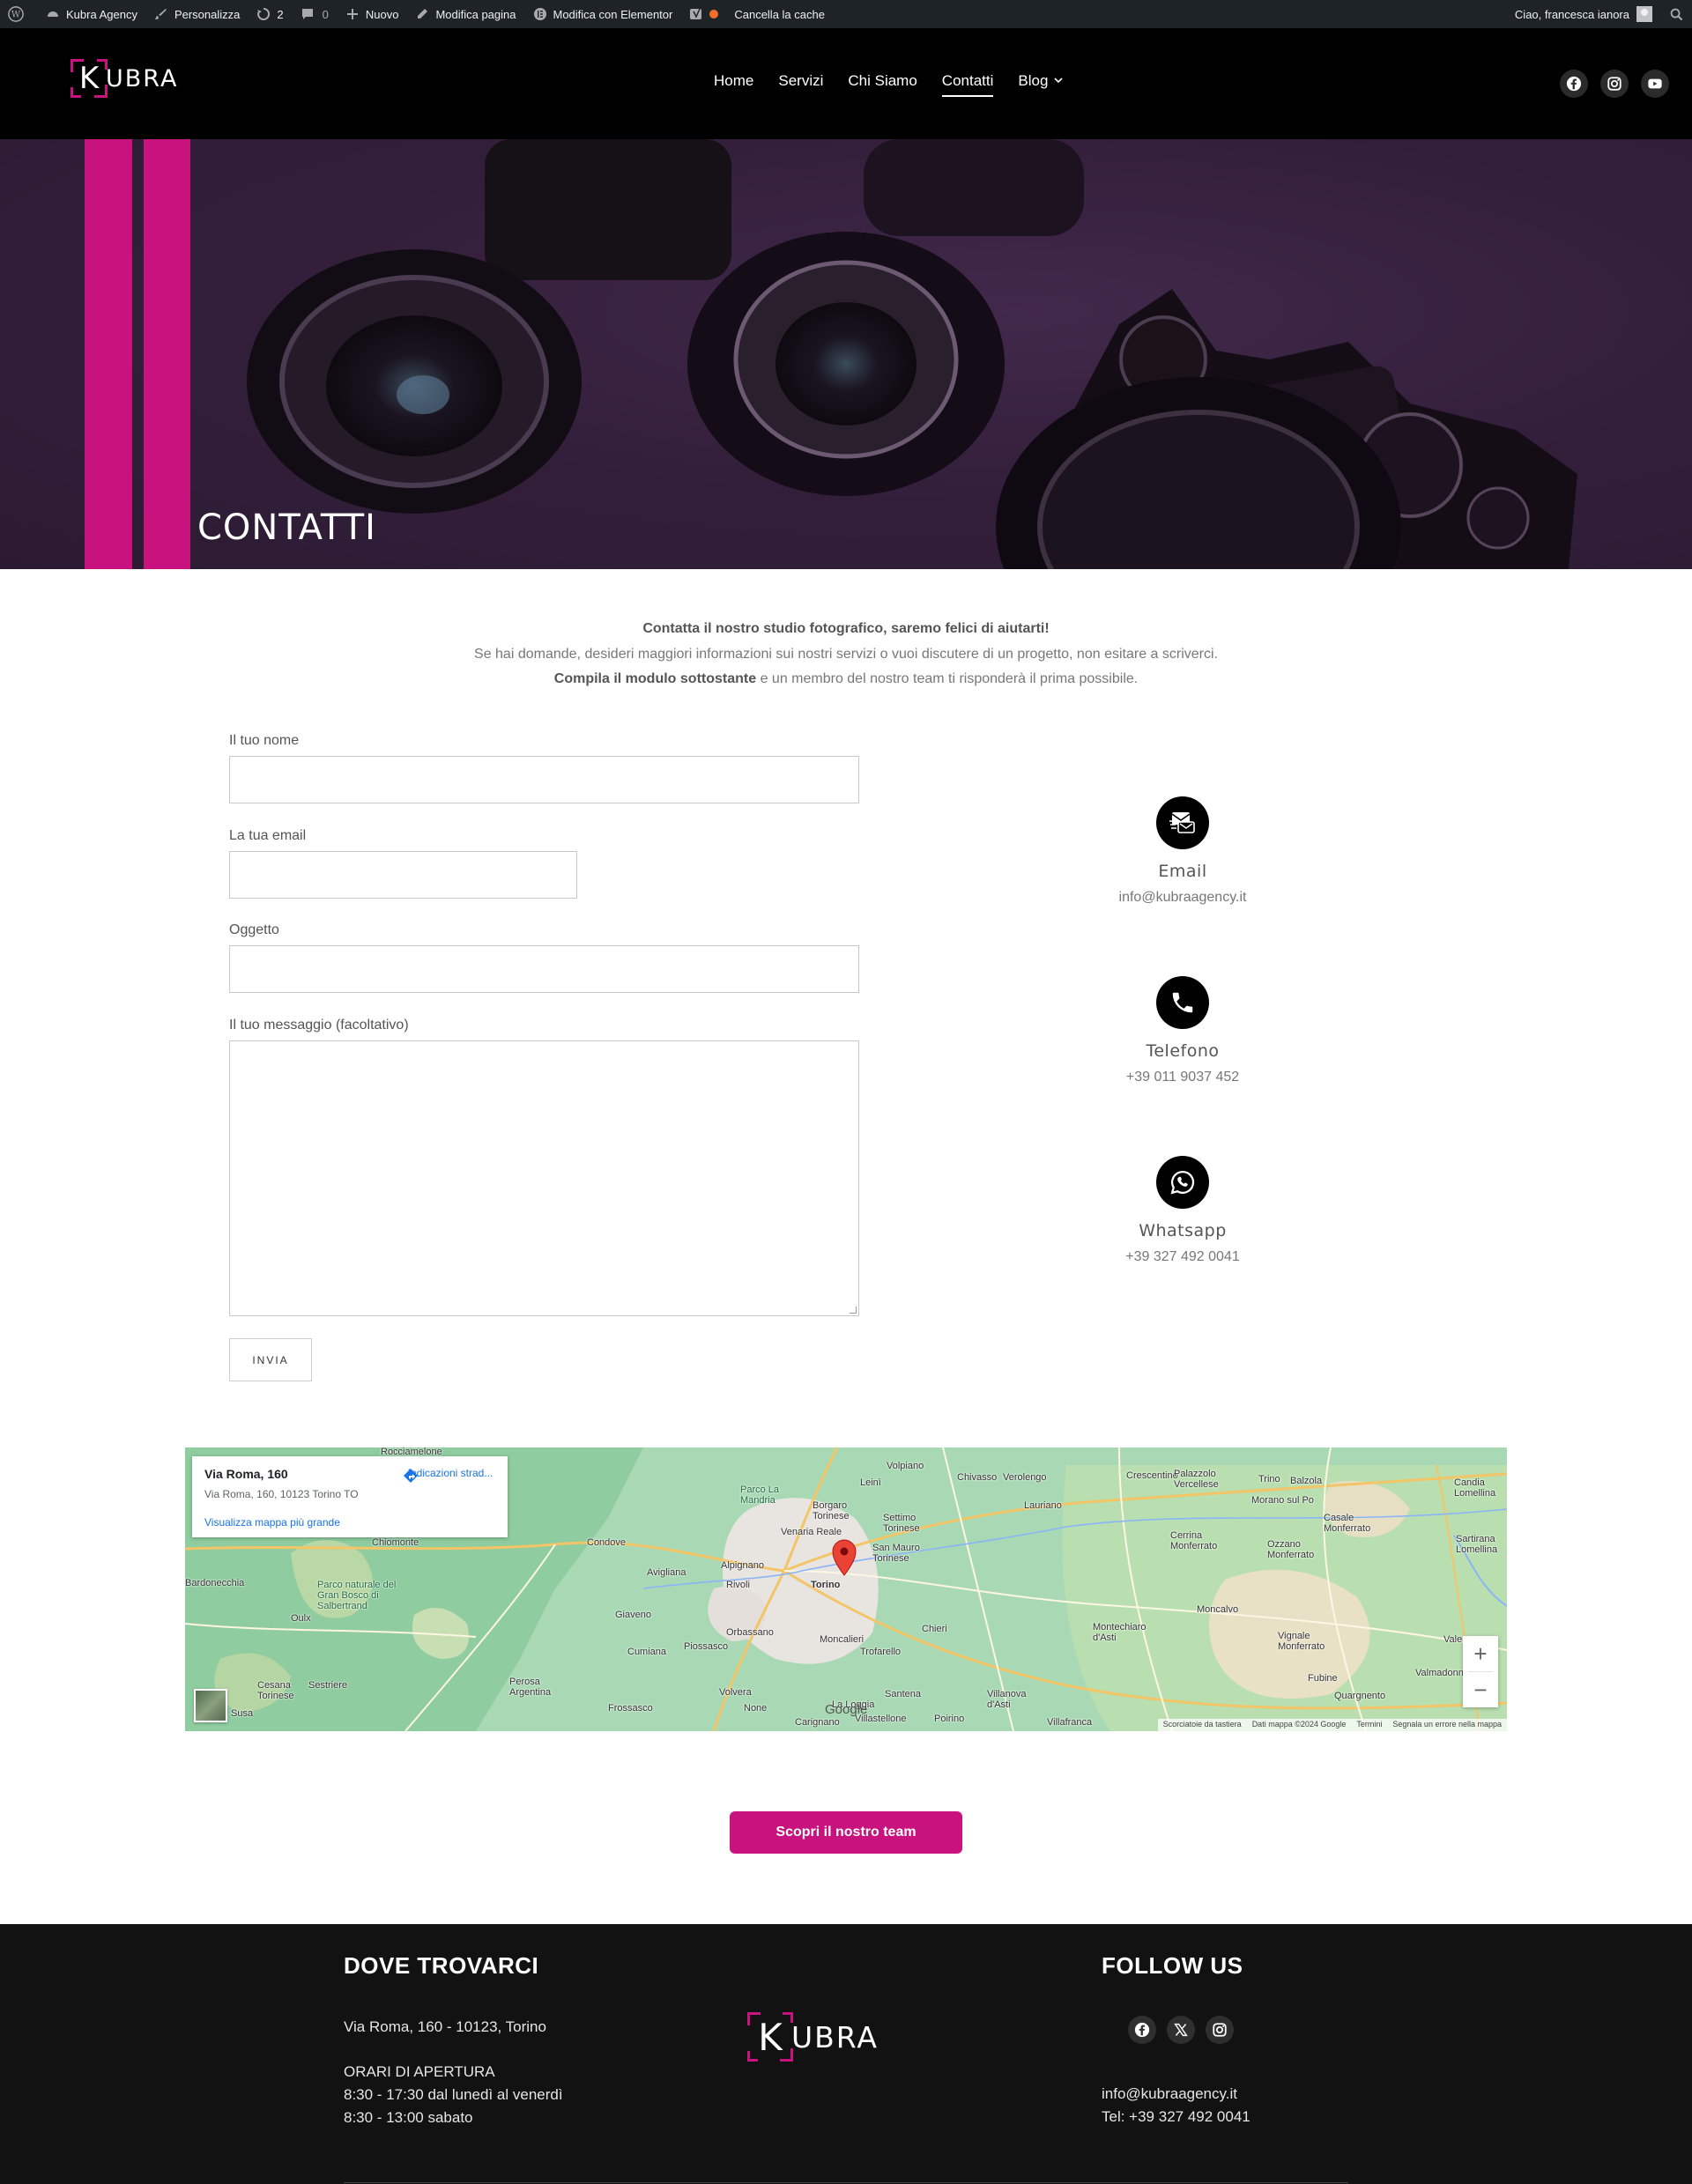  I want to click on whatsapp-value: +39 327 492 0041, so click(1182, 1257).